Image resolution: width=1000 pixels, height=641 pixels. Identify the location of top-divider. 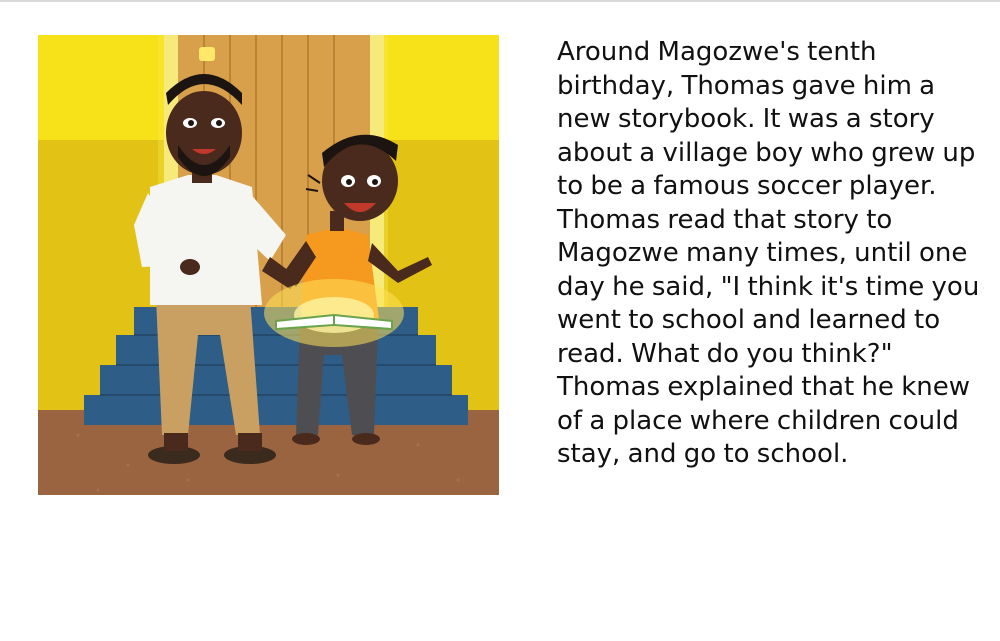
(500, 1).